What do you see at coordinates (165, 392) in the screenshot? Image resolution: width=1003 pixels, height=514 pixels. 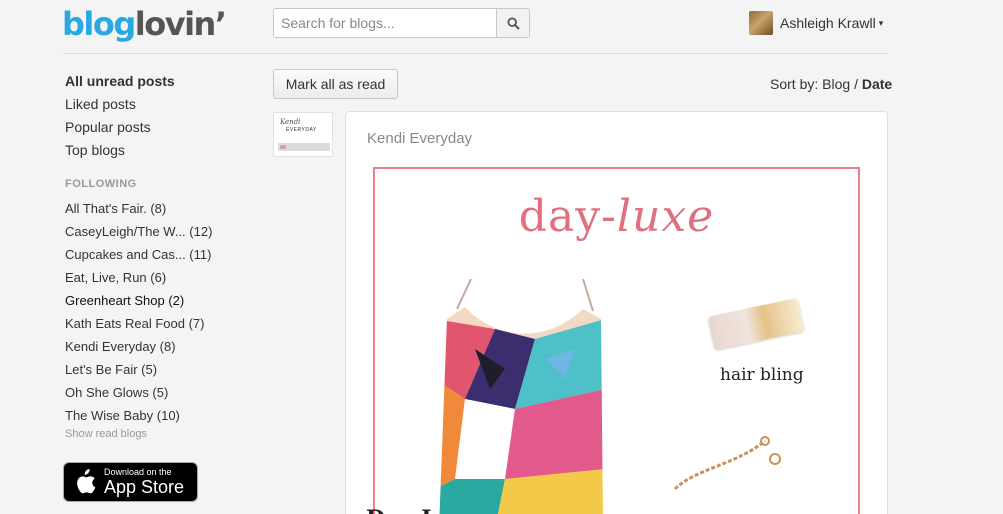 I see `following-item-oh-she-glows: Oh She Glows (5)` at bounding box center [165, 392].